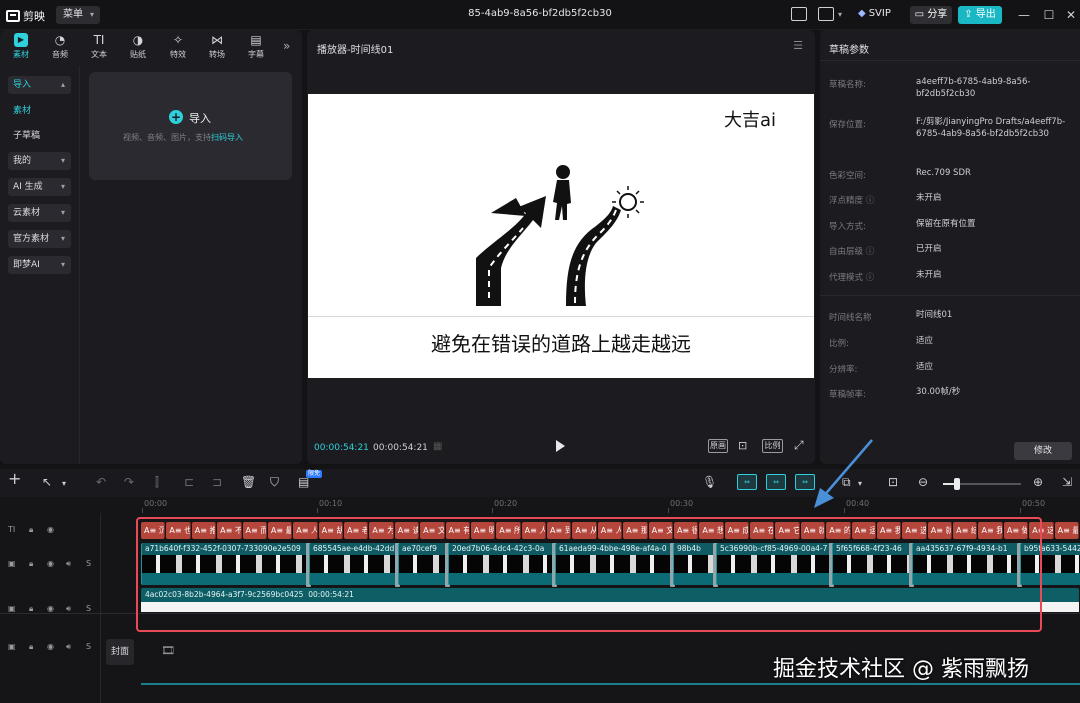  What do you see at coordinates (742, 445) in the screenshot?
I see `screenshot-frame-icon: ⊡` at bounding box center [742, 445].